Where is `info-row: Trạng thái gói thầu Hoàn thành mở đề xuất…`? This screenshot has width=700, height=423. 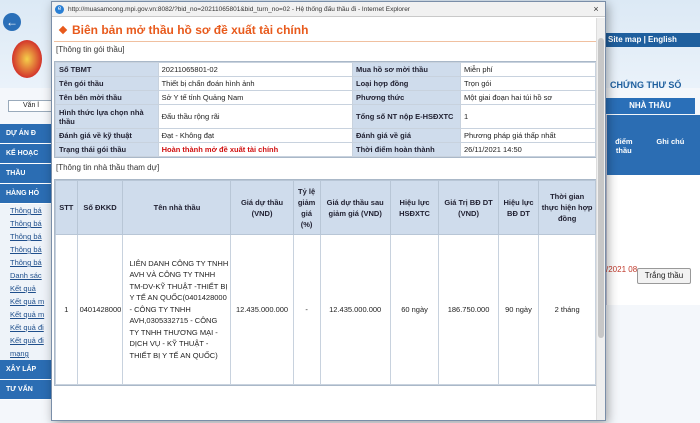 info-row: Trạng thái gói thầu Hoàn thành mở đề xuất… is located at coordinates (326, 149).